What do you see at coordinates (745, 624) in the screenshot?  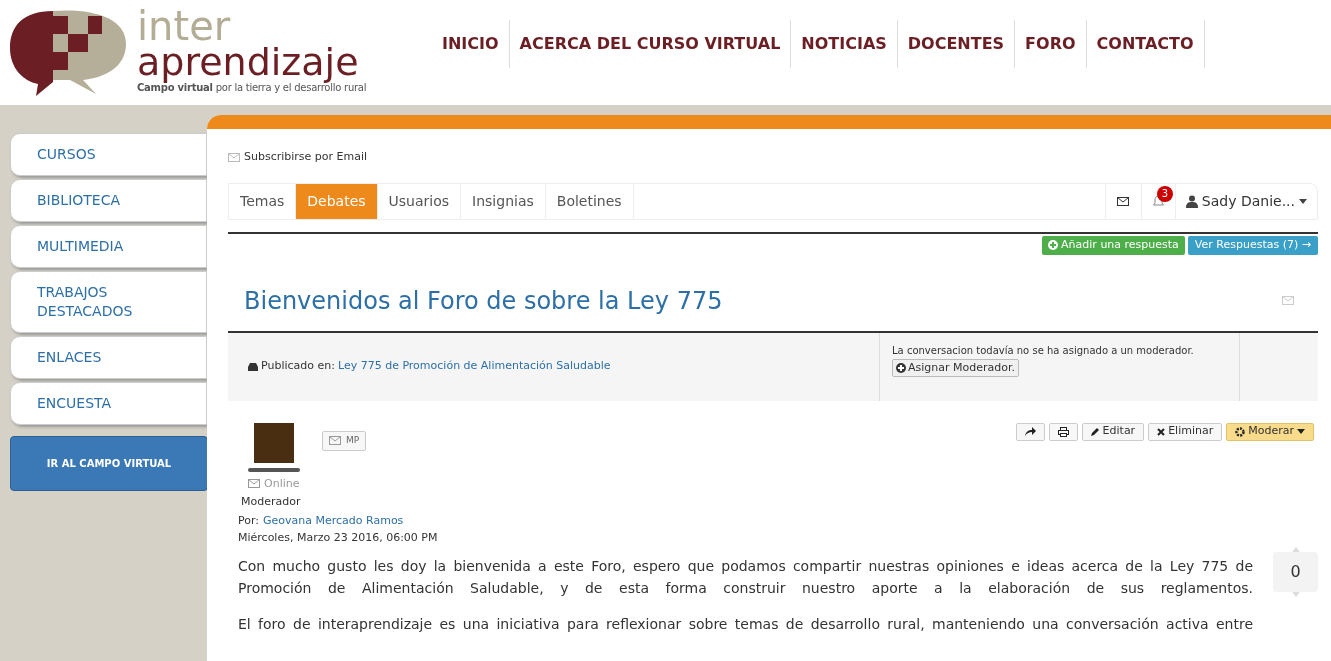 I see `post-paragraph: El foro de interaprendizaje es una iniciativa para reflexionar sobre temas de desarrollo rural, manteniendo una conversación activa entre` at bounding box center [745, 624].